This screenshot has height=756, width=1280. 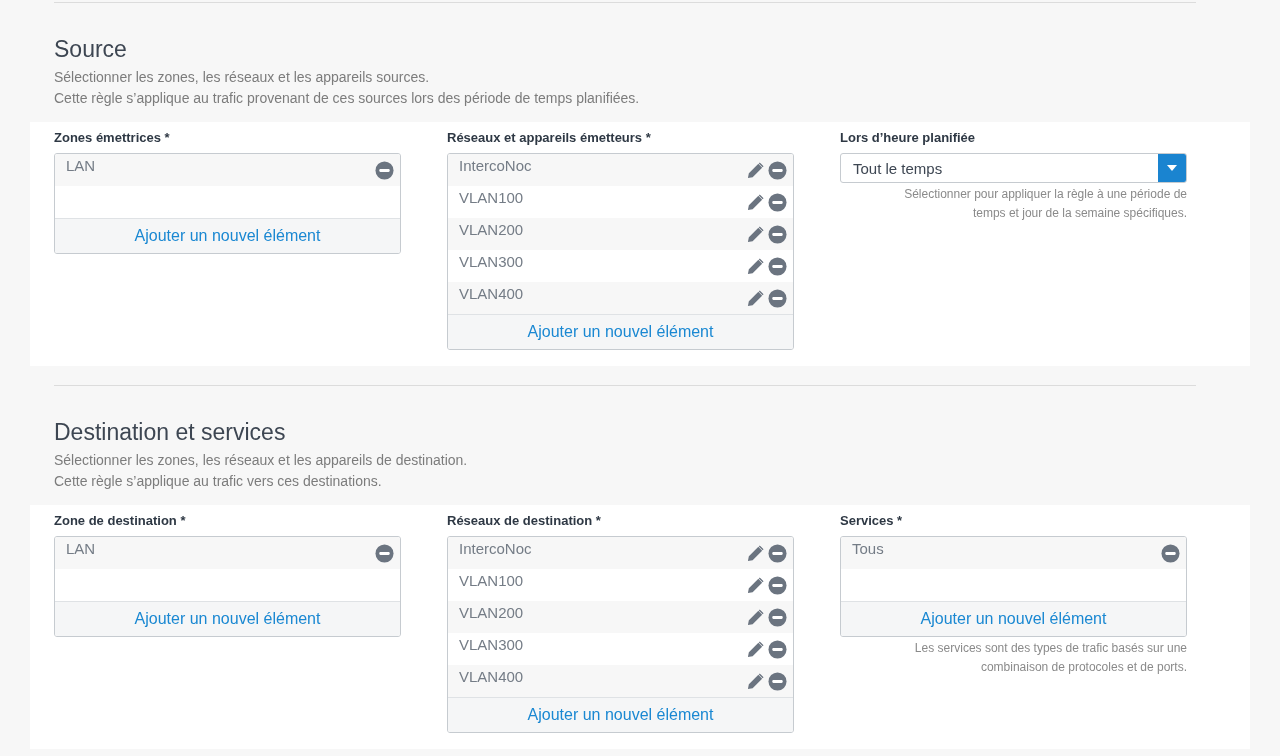 I want to click on section-title: Source, so click(x=91, y=49).